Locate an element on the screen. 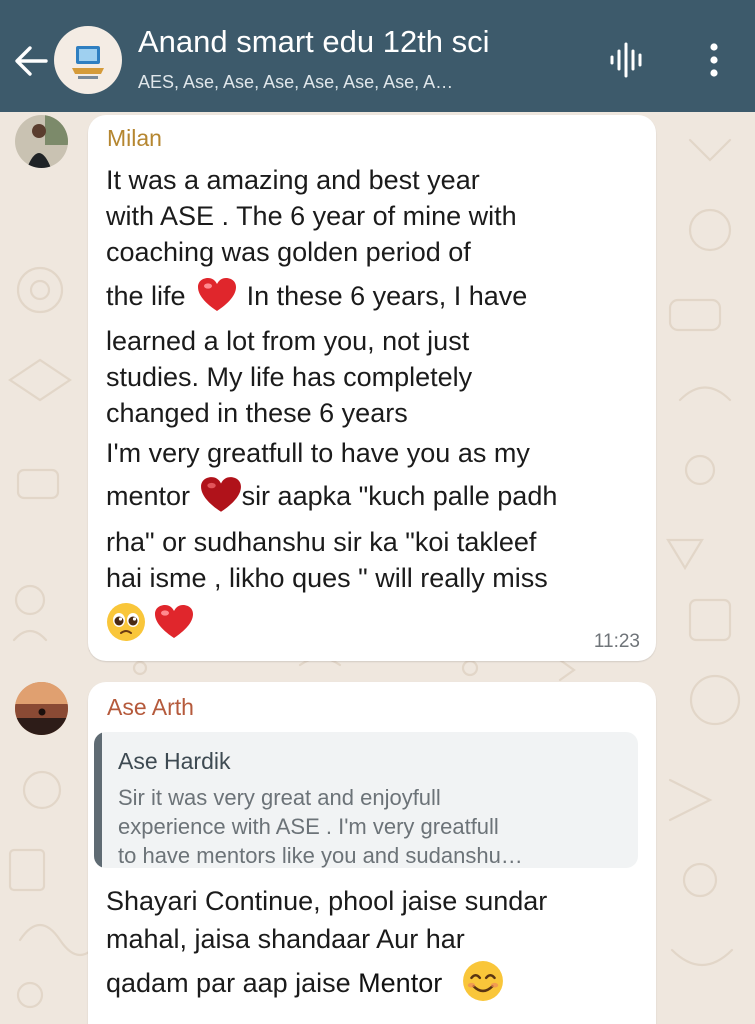 Image resolution: width=755 pixels, height=1024 pixels. message-text-line: mentor sir aapka "kuch palle padh is located at coordinates (332, 495).